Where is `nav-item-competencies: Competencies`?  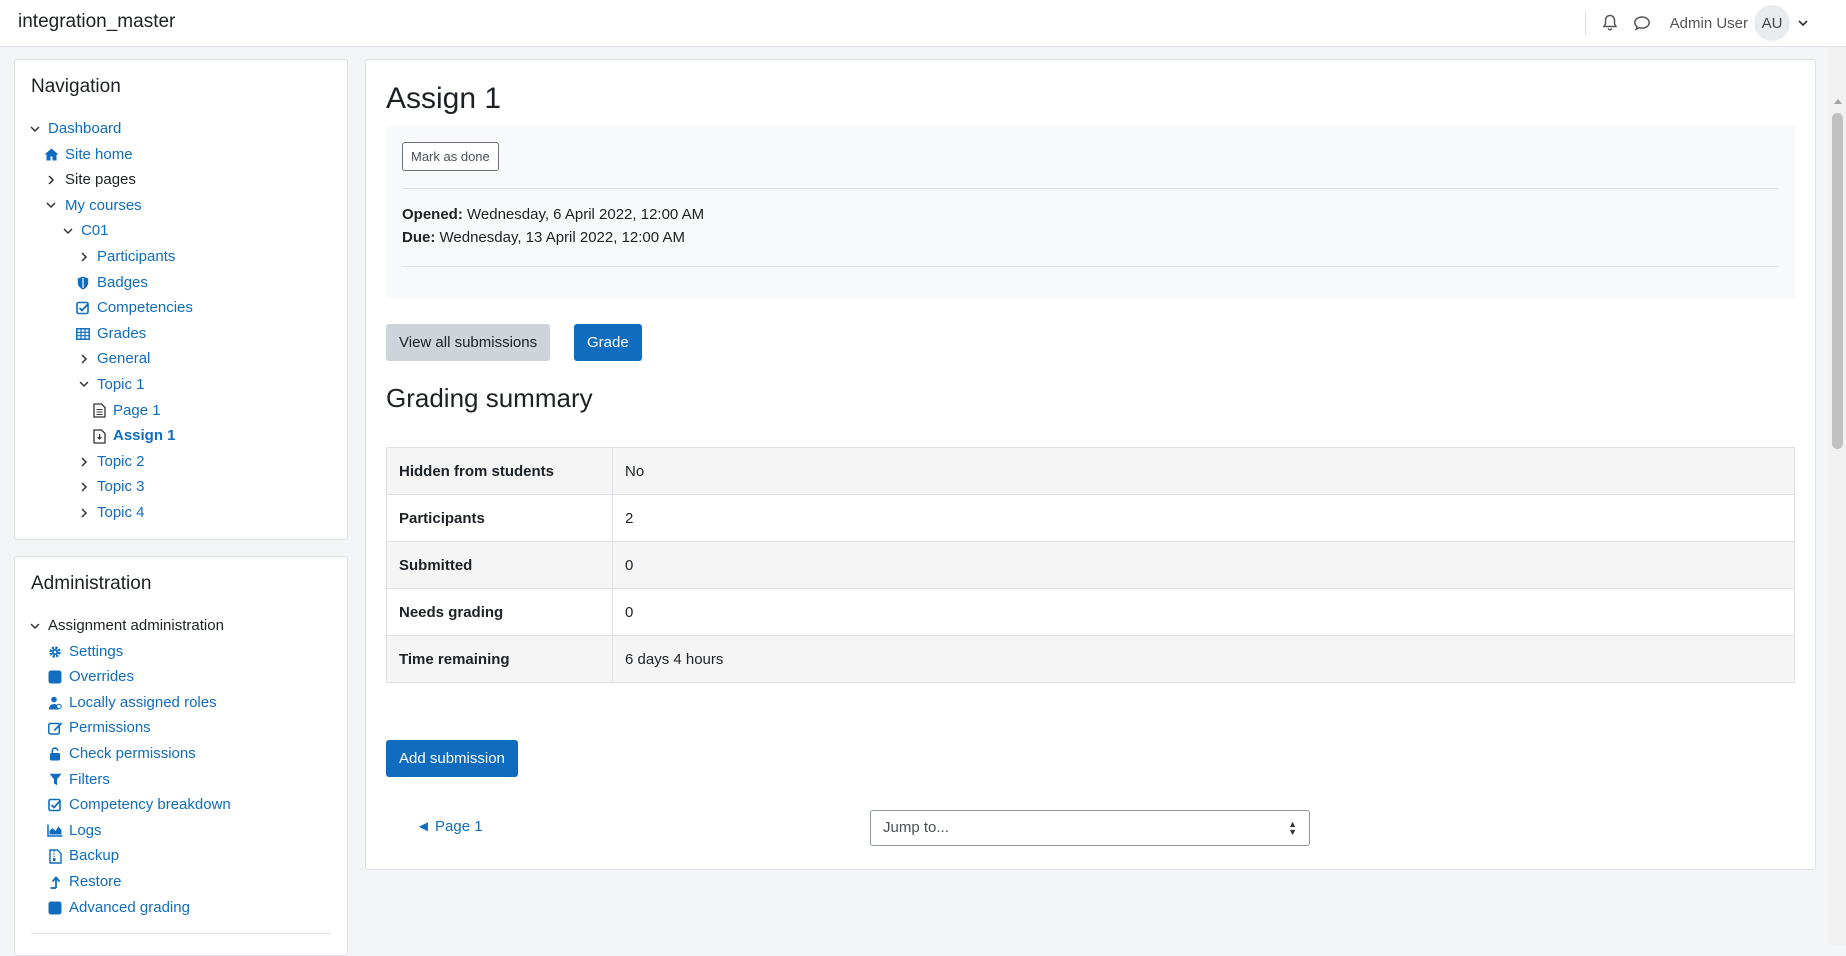 nav-item-competencies: Competencies is located at coordinates (181, 308).